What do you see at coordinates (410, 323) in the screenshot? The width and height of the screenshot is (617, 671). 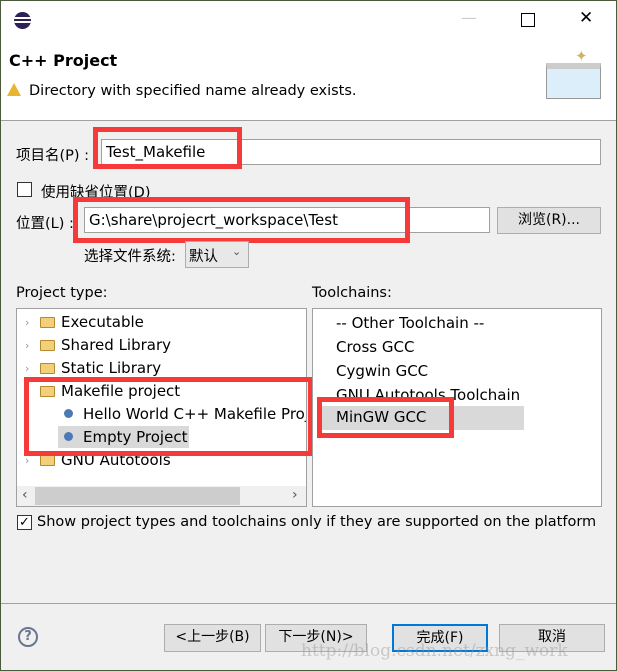 I see `toolchain-item: -- Other Toolchain --` at bounding box center [410, 323].